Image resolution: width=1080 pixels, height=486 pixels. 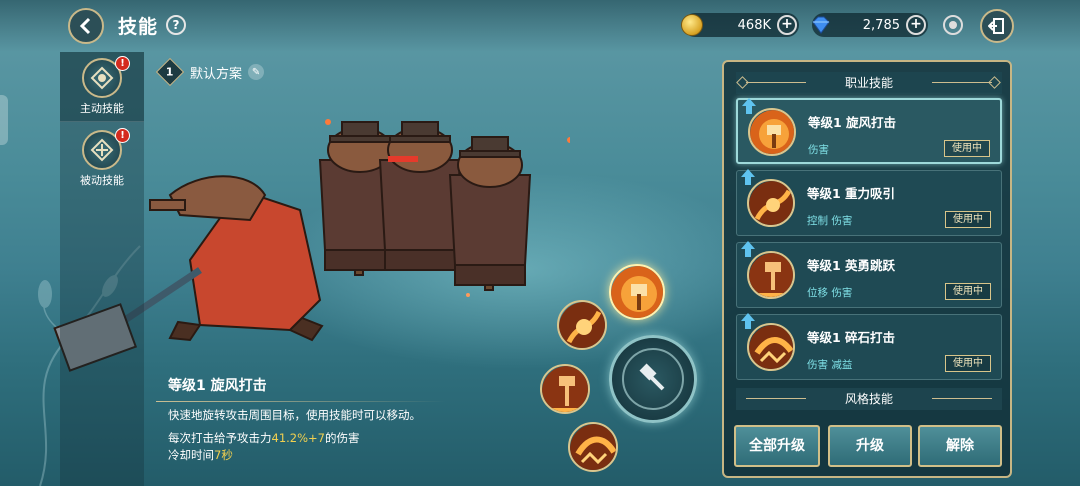 I want to click on preset-label: 默认方案, so click(x=216, y=74).